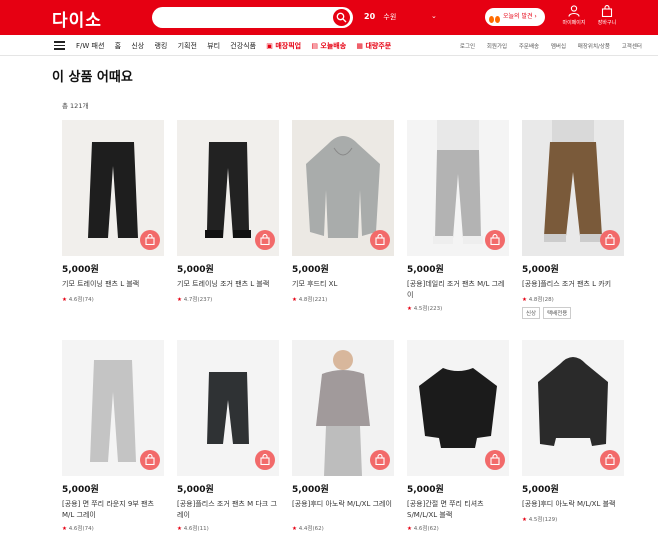 The image size is (658, 535). I want to click on product-name: [공용]플리스 조거 팬츠 M 다크 그레이, so click(228, 510).